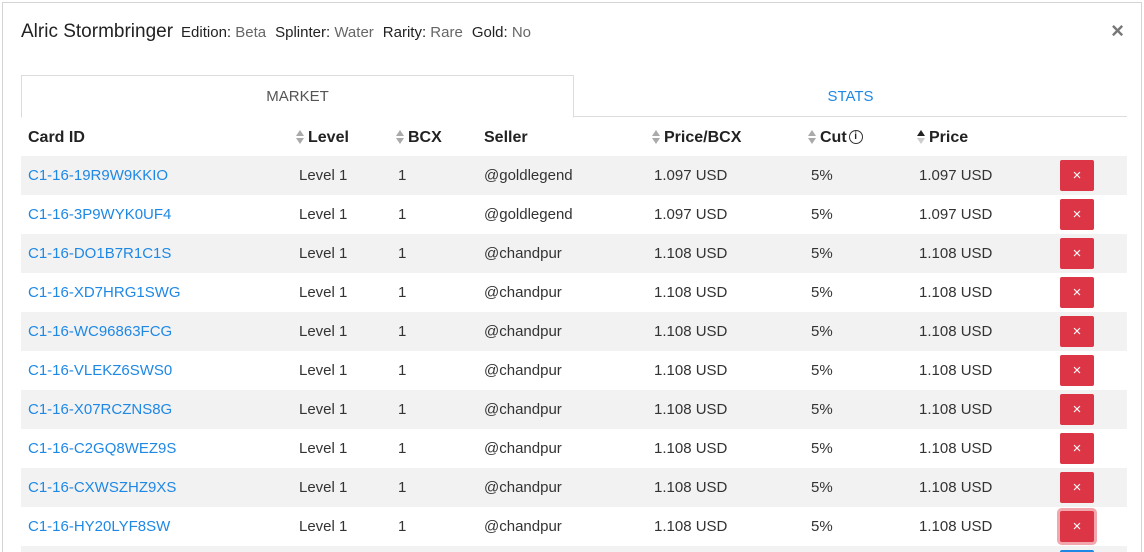 The height and width of the screenshot is (552, 1144). What do you see at coordinates (297, 96) in the screenshot?
I see `tab-market: MARKET` at bounding box center [297, 96].